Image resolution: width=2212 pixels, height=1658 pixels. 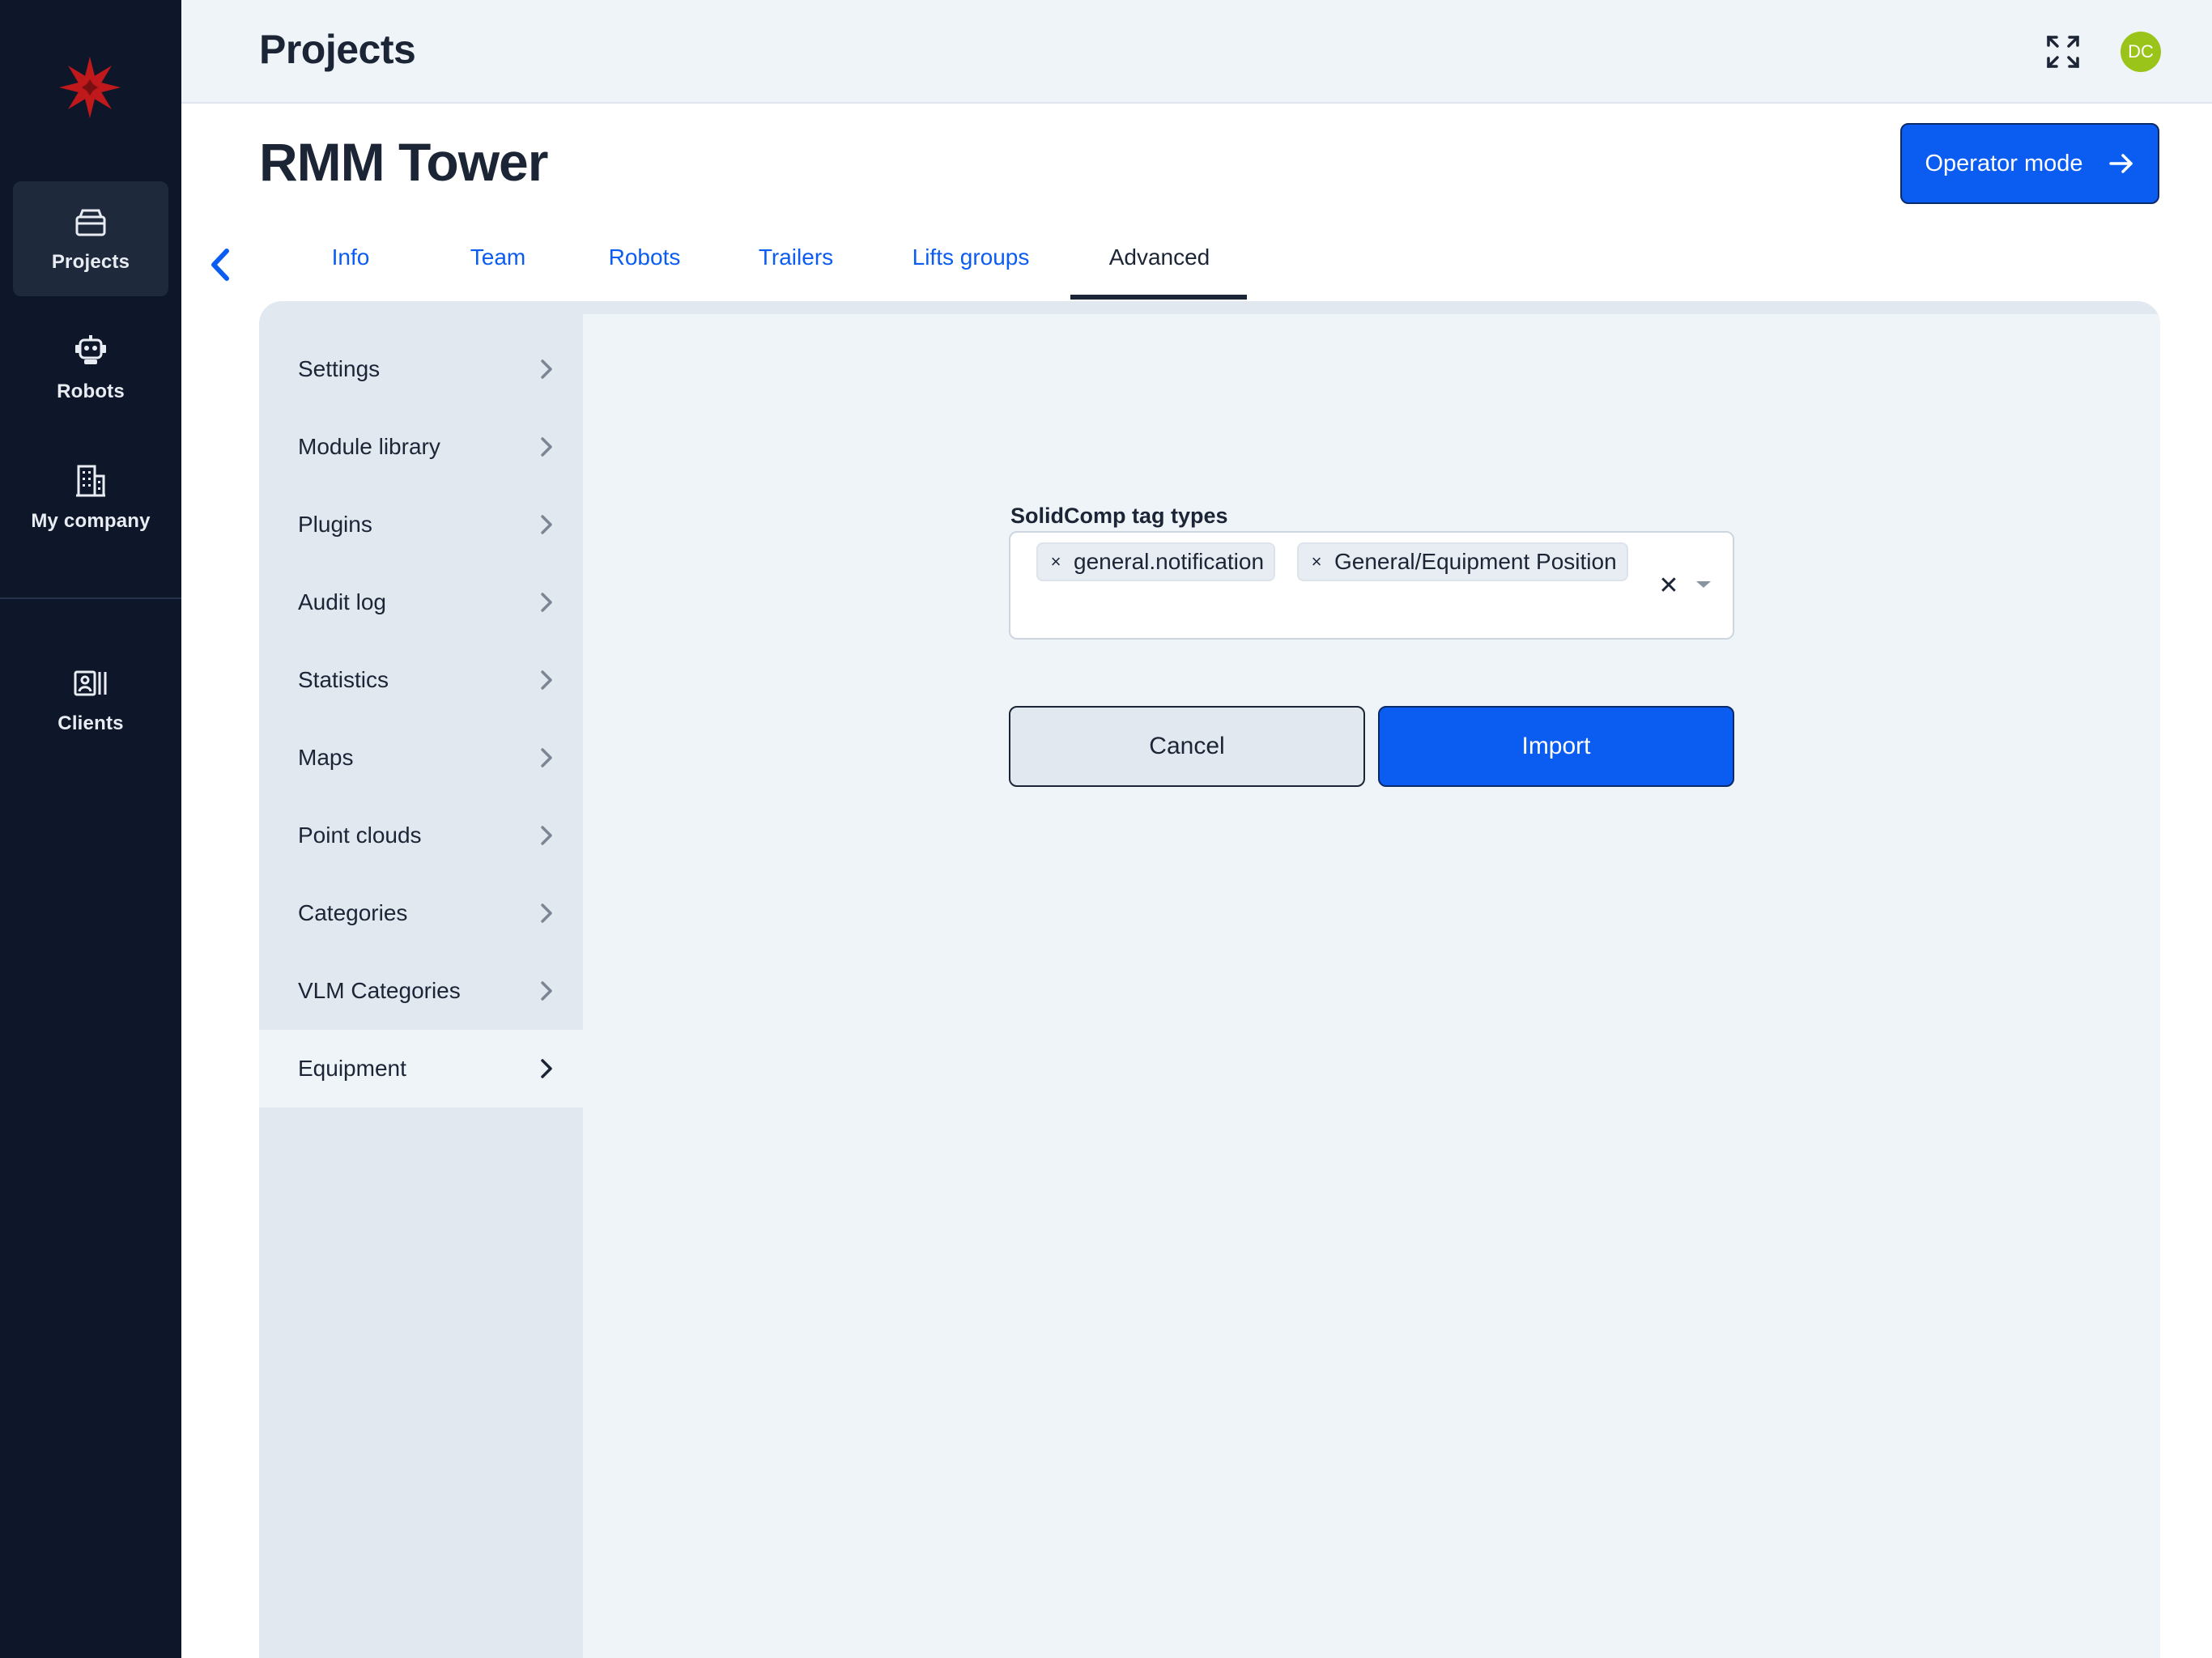 I want to click on nav-item-robots: Robots, so click(x=90, y=368).